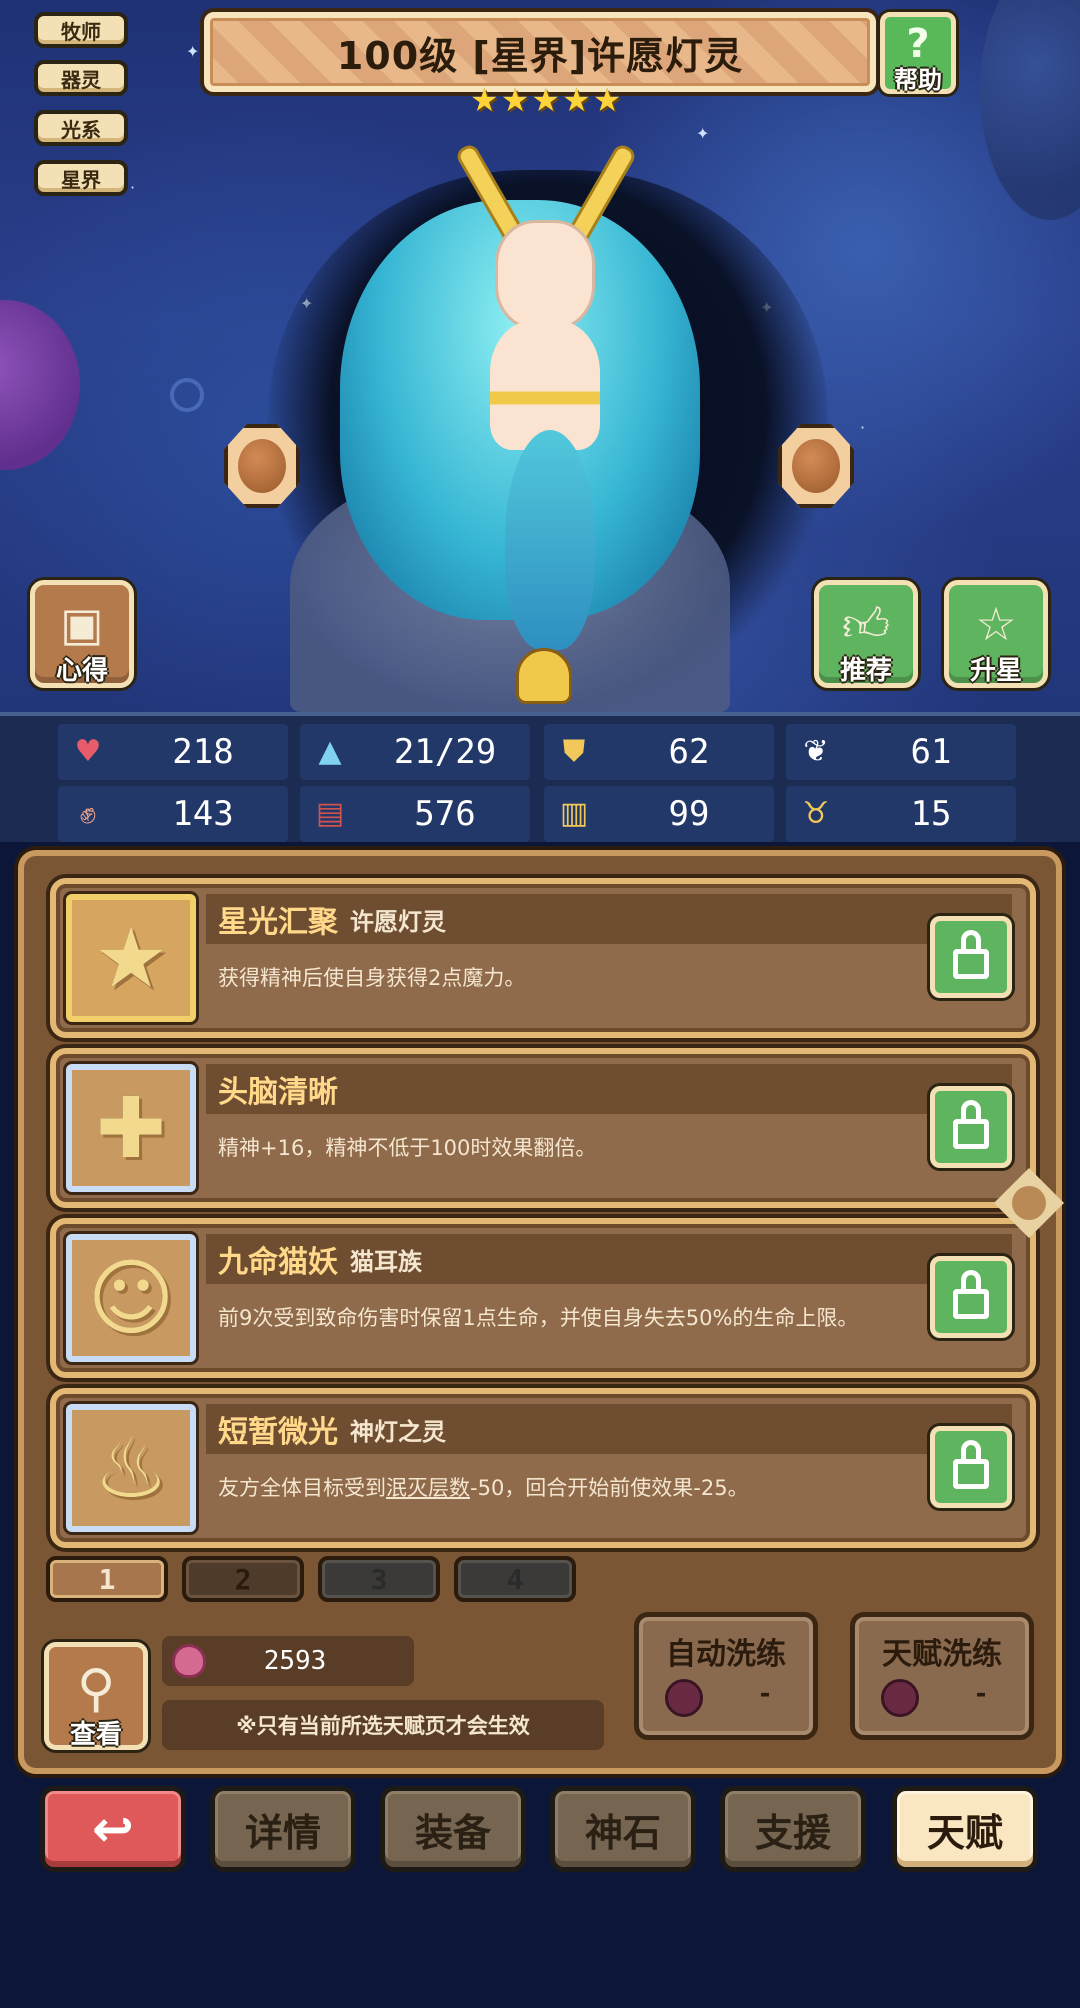 The height and width of the screenshot is (2008, 1080). Describe the element at coordinates (918, 53) in the screenshot. I see `help-button: ? 帮助` at that location.